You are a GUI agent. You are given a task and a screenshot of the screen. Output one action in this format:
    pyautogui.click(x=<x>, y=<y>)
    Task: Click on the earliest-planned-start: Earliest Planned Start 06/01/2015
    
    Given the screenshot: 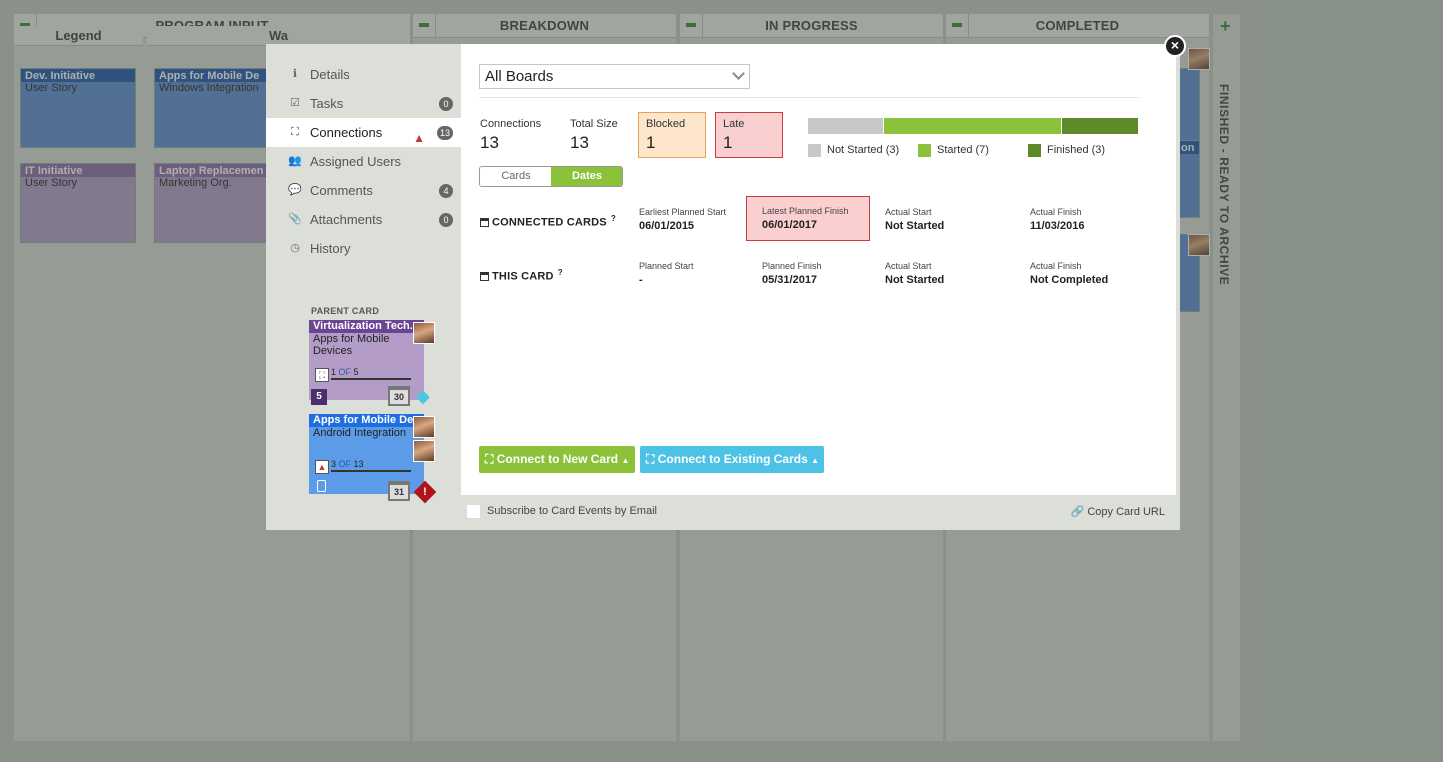 What is the action you would take?
    pyautogui.click(x=682, y=219)
    